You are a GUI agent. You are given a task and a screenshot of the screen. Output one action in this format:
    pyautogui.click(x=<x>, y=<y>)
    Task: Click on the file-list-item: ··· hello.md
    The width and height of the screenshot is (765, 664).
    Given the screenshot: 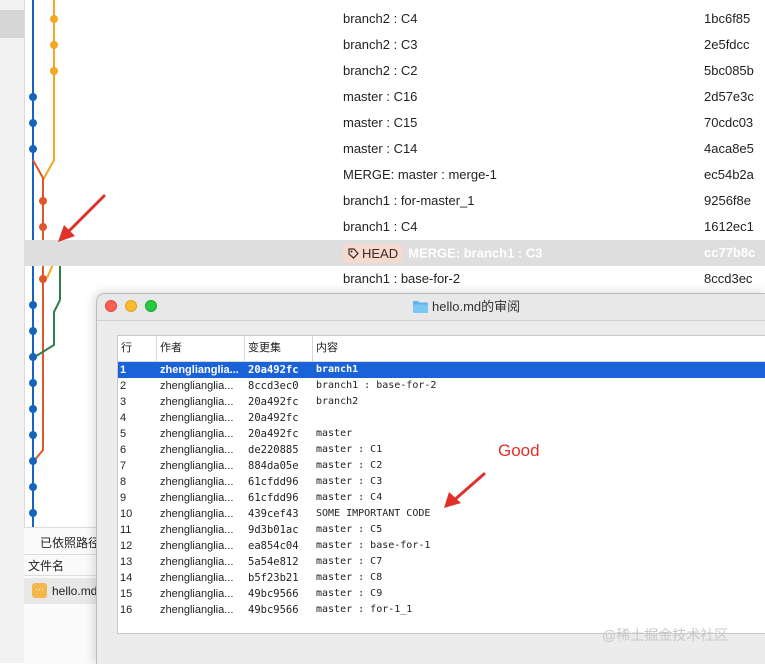 What is the action you would take?
    pyautogui.click(x=60, y=591)
    